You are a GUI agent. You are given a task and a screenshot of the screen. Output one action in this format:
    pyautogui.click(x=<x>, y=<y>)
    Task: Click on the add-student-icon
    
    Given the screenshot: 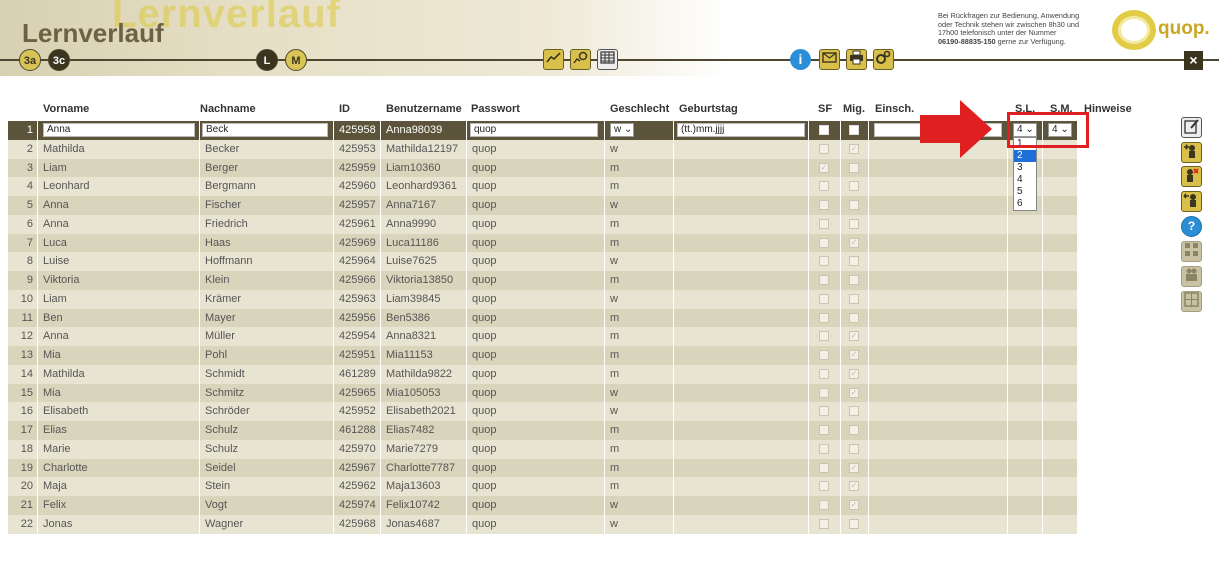 What is the action you would take?
    pyautogui.click(x=1191, y=152)
    